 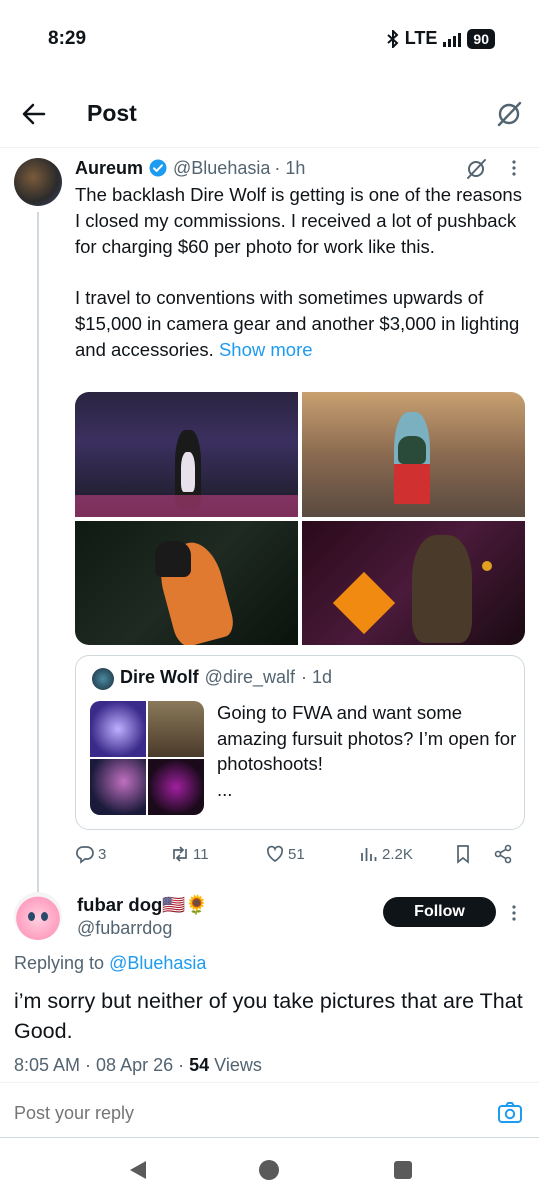 I want to click on bookmark-icon, so click(x=463, y=854).